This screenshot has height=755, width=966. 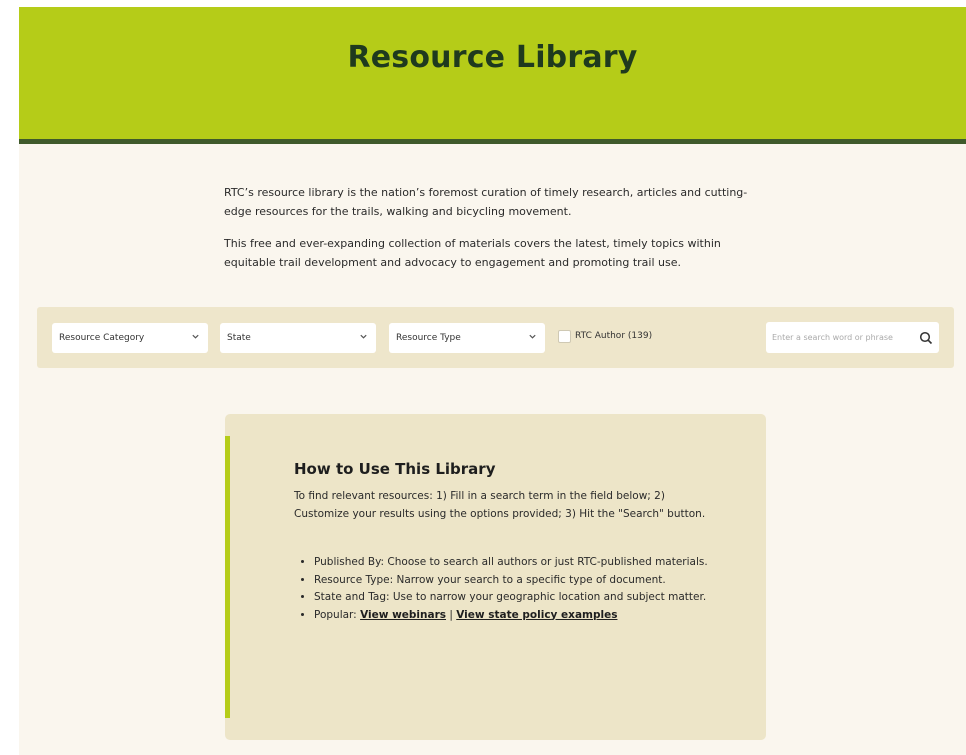 I want to click on page-title: Resource Library, so click(x=492, y=57).